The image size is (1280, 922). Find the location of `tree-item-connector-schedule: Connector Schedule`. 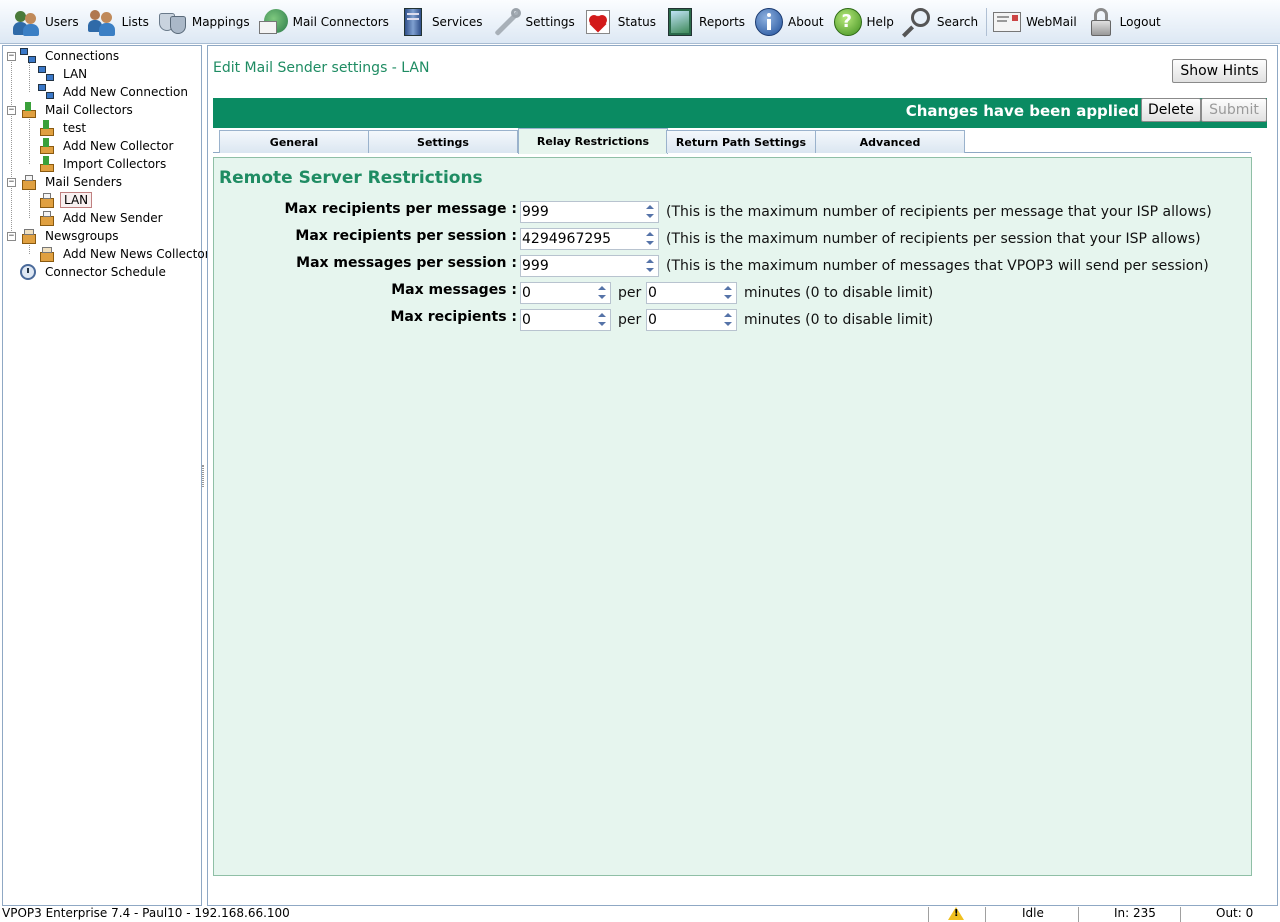

tree-item-connector-schedule: Connector Schedule is located at coordinates (94, 272).